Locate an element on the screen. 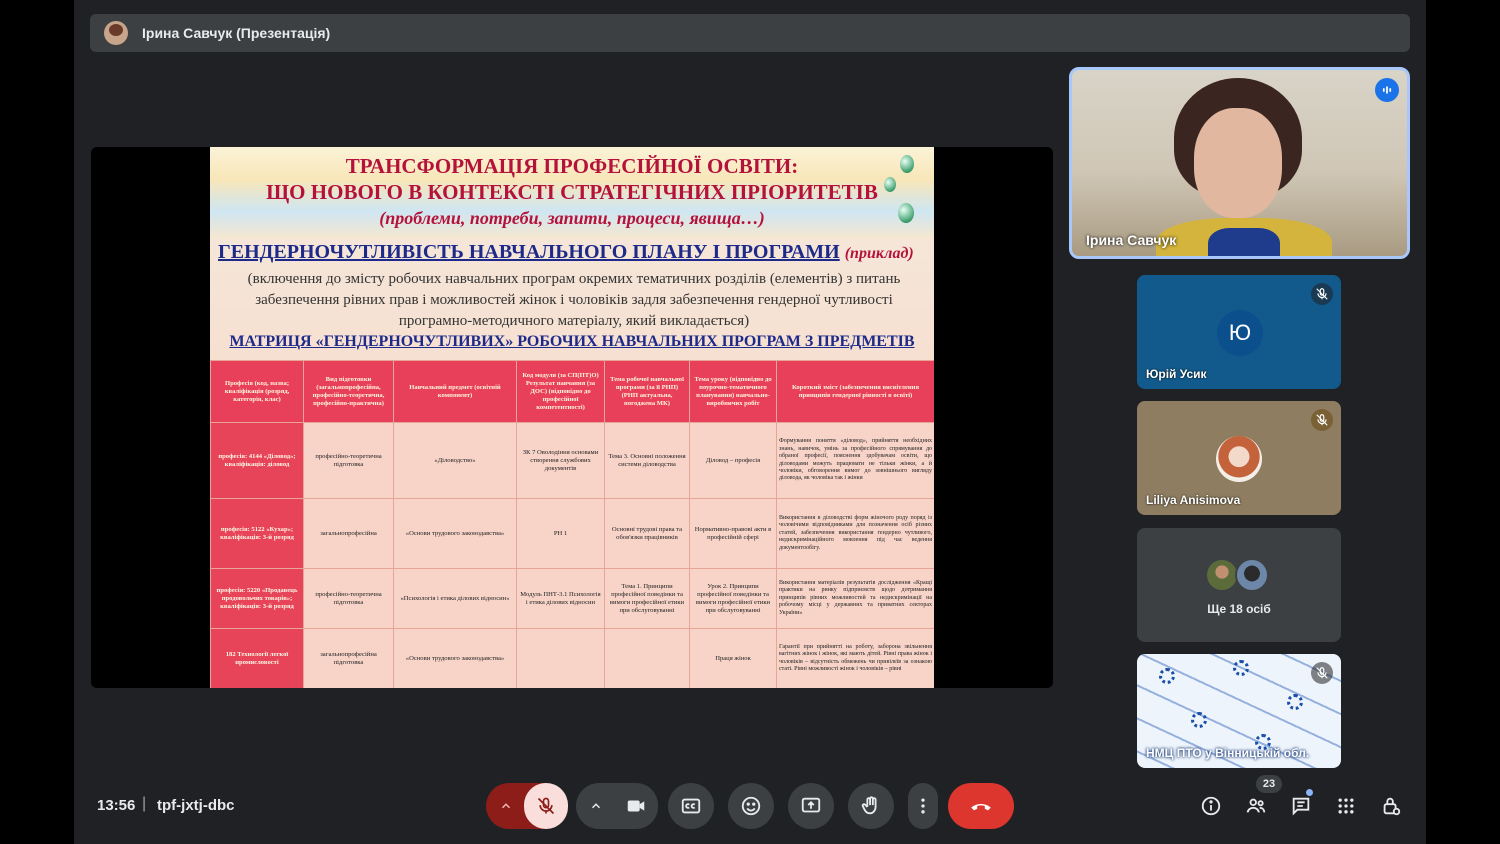 This screenshot has width=1500, height=844. more-vert-icon is located at coordinates (923, 806).